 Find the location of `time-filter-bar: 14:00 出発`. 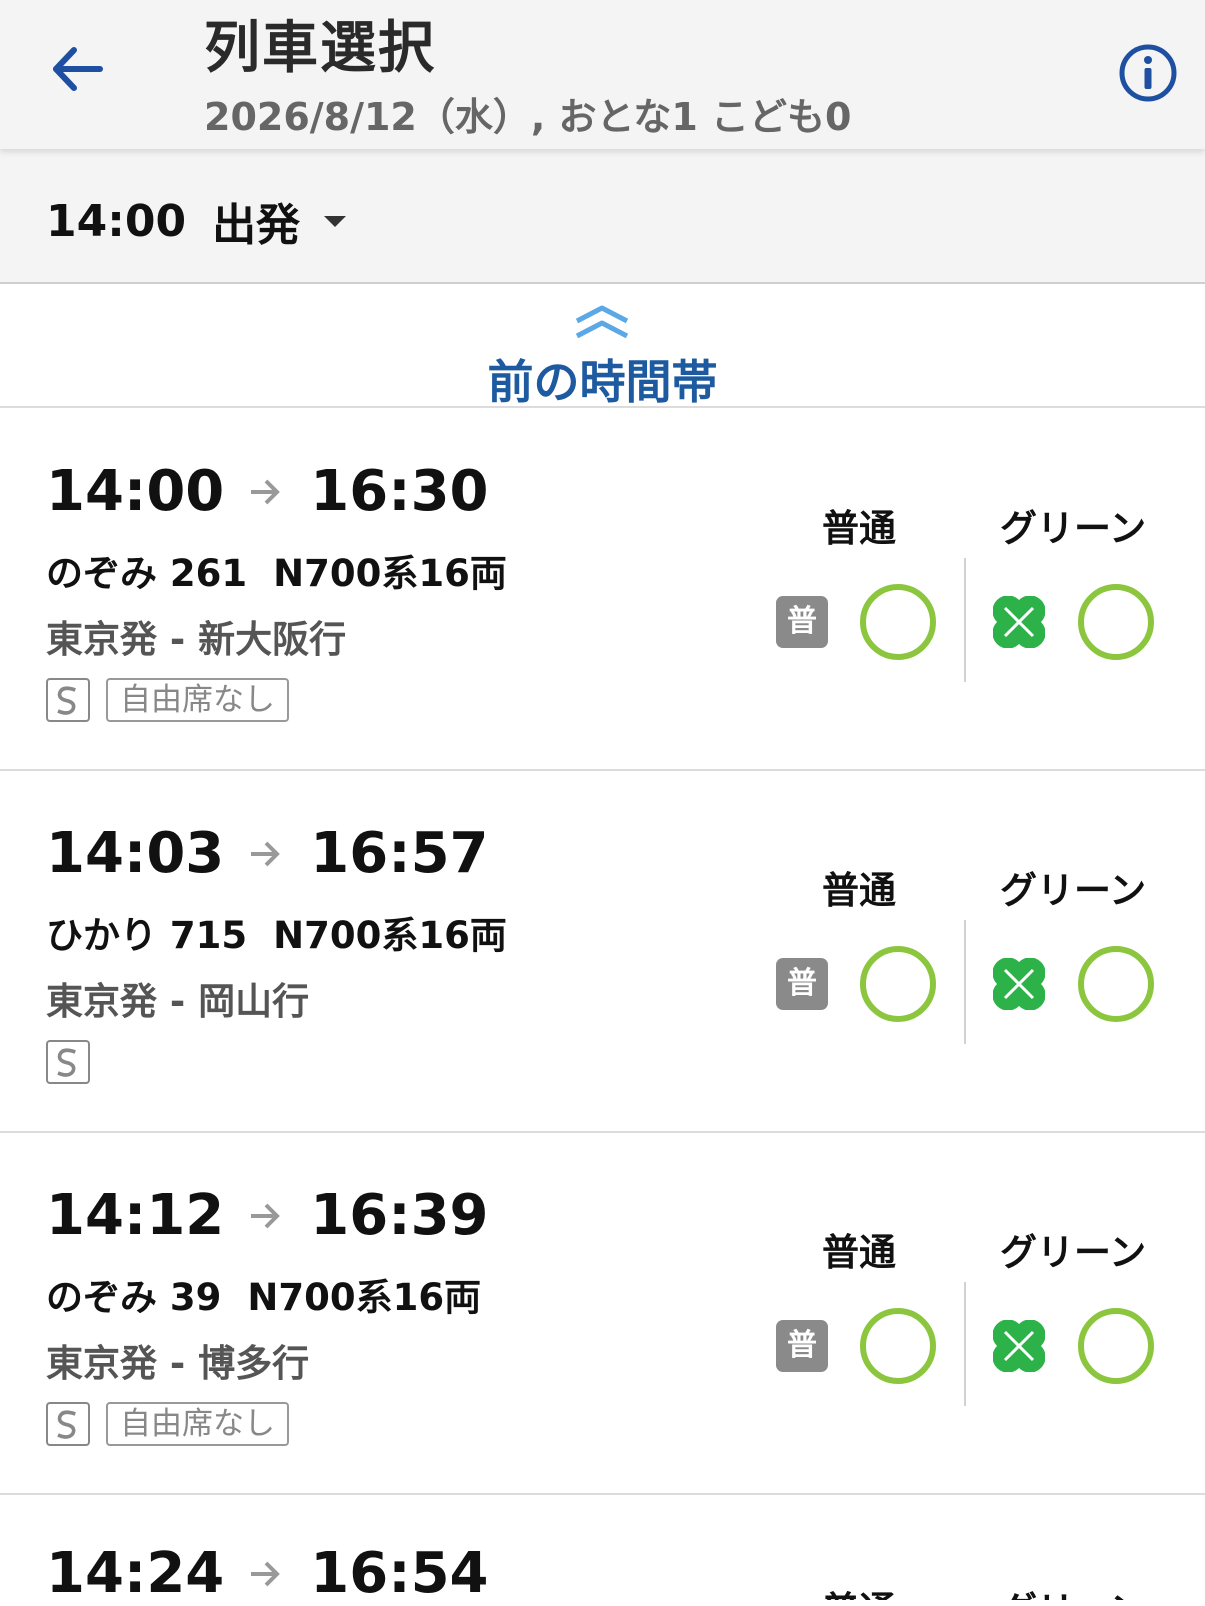

time-filter-bar: 14:00 出発 is located at coordinates (602, 216).